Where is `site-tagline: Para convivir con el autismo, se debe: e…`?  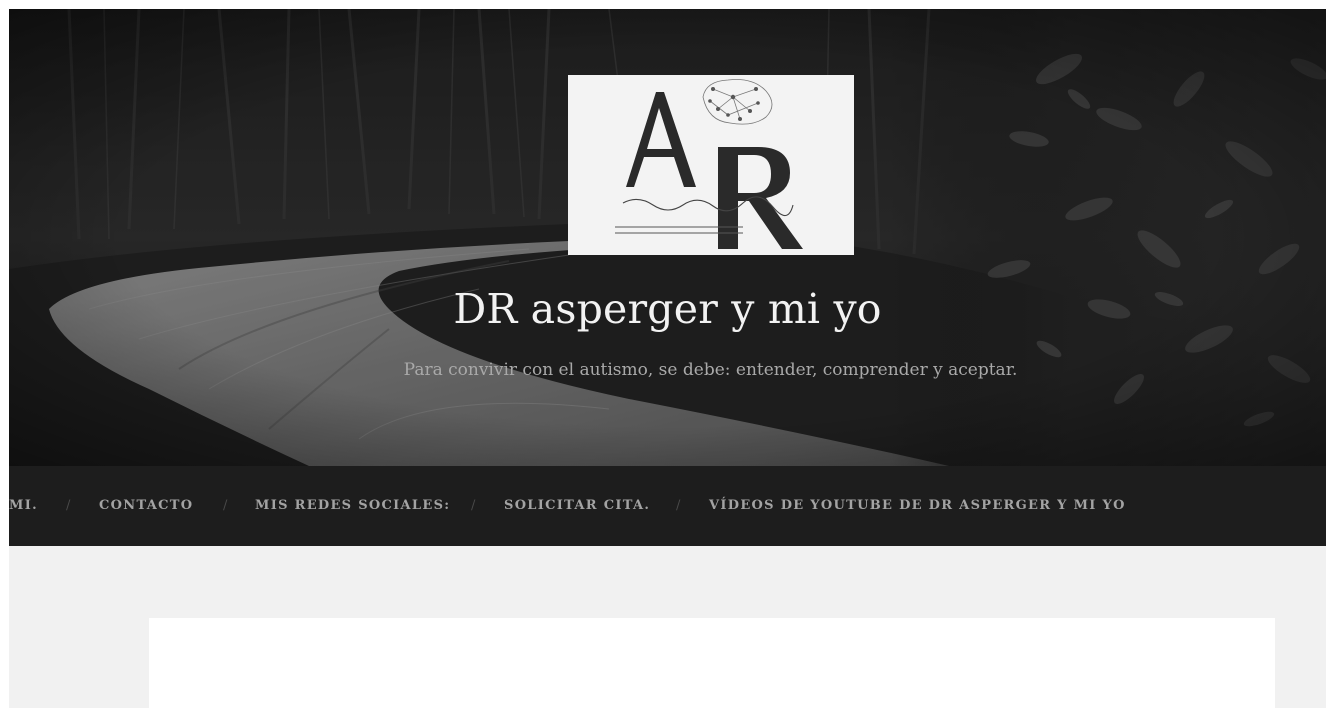 site-tagline: Para convivir con el autismo, se debe: e… is located at coordinates (710, 370).